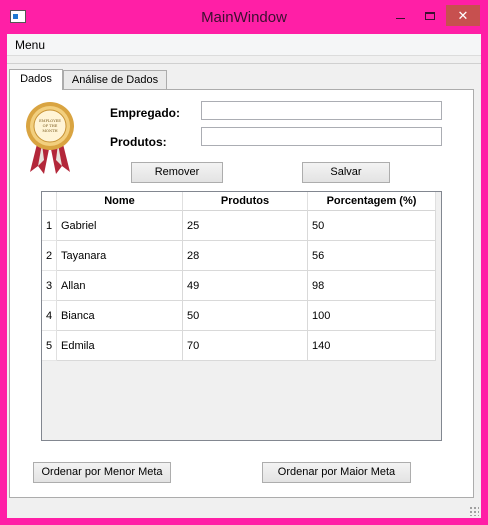 This screenshot has height=525, width=488. Describe the element at coordinates (120, 346) in the screenshot. I see `table-cell-nome: Edmila` at that location.